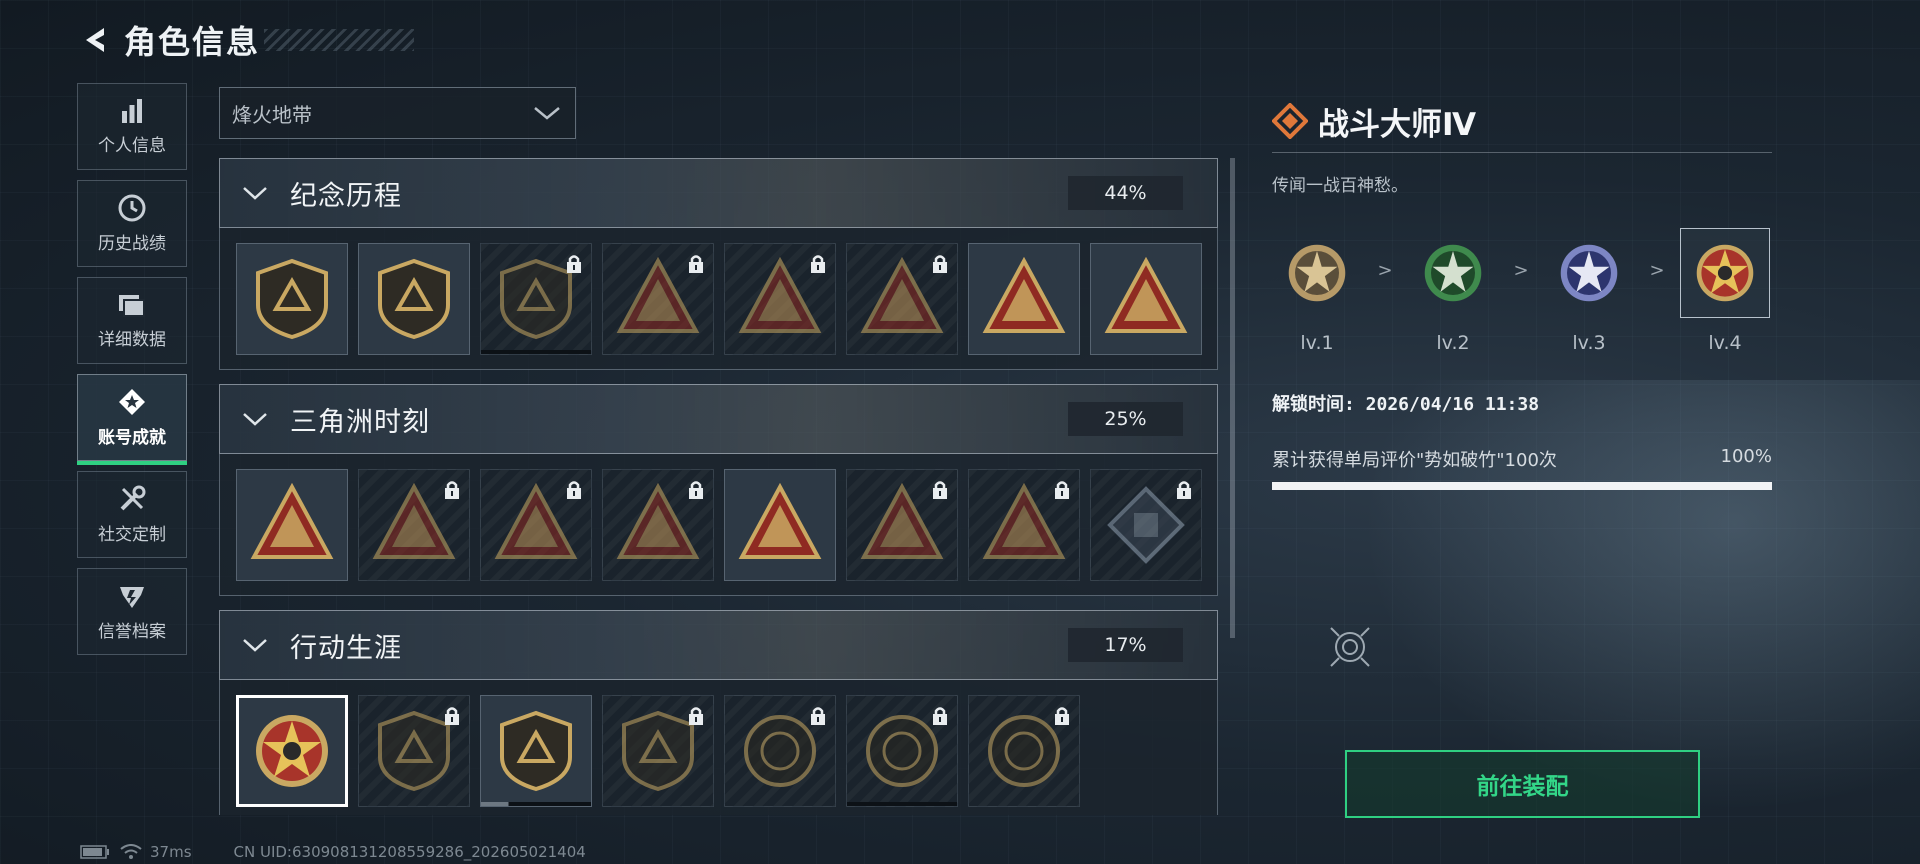 Image resolution: width=1920 pixels, height=864 pixels. Describe the element at coordinates (1521, 270) in the screenshot. I see `level-arrow: >` at that location.